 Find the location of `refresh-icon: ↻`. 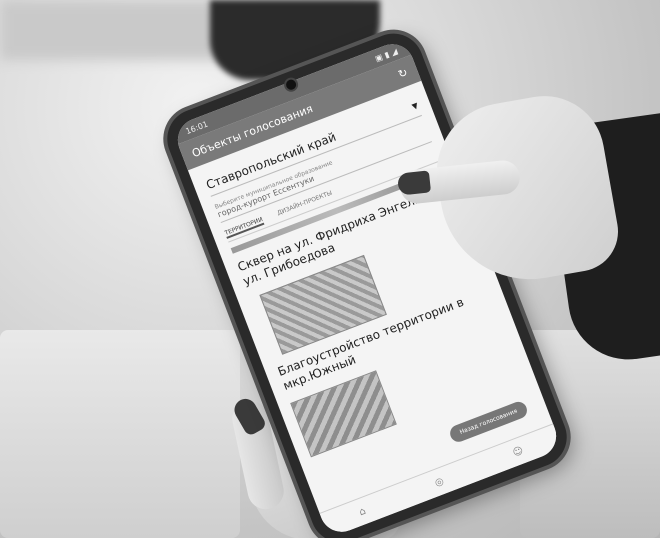

refresh-icon: ↻ is located at coordinates (402, 72).